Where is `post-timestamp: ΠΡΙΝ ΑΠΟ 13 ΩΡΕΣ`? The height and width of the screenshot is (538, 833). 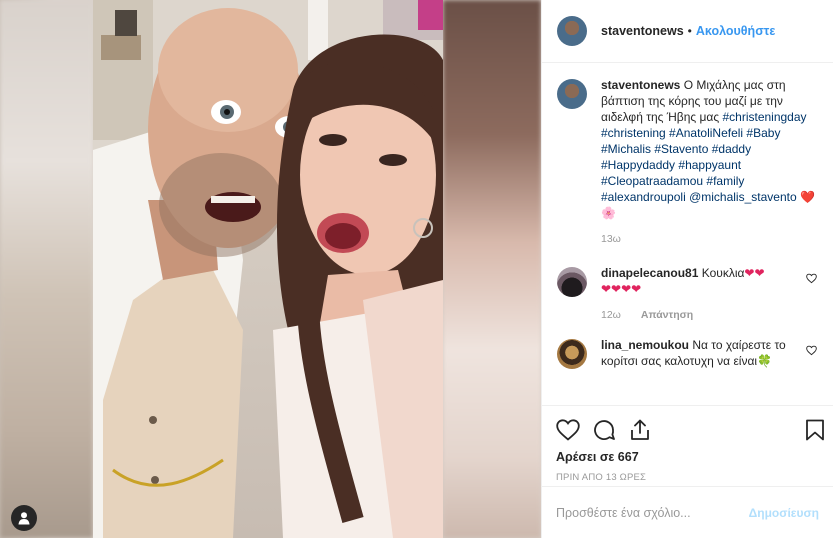 post-timestamp: ΠΡΙΝ ΑΠΟ 13 ΩΡΕΣ is located at coordinates (687, 477).